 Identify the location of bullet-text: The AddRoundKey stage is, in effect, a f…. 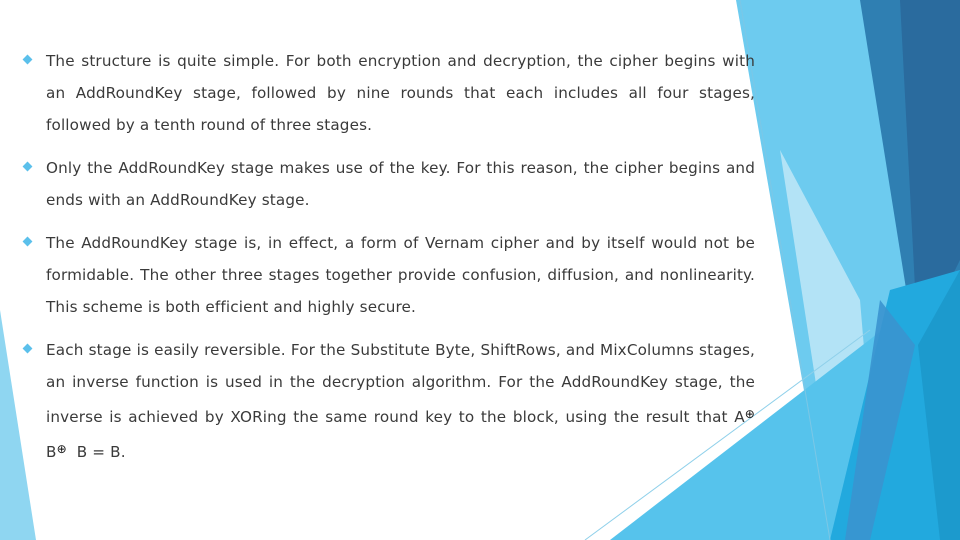
(400, 275).